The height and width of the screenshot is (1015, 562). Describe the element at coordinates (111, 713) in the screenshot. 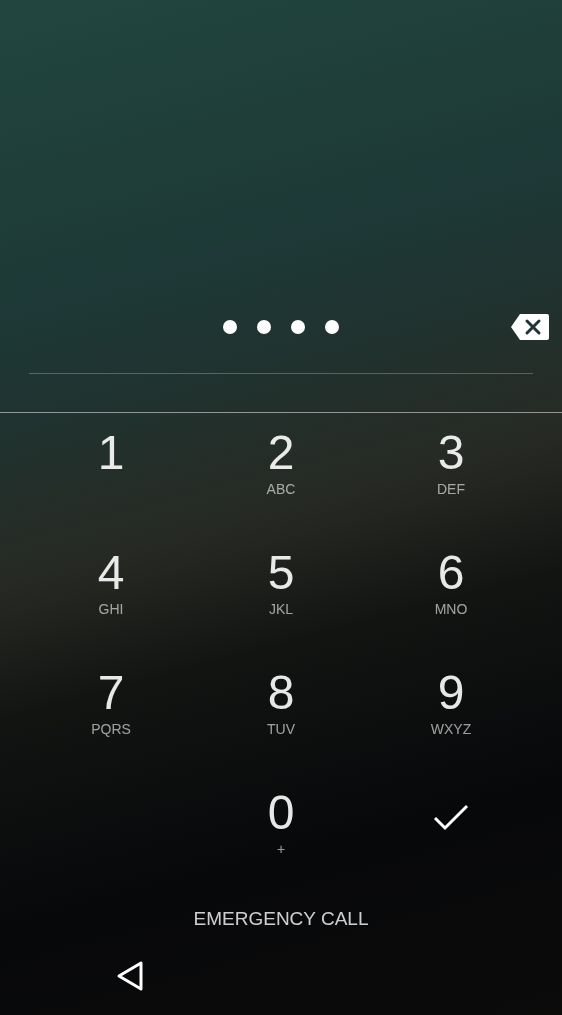

I see `keypad-key: 7 PQRS` at that location.